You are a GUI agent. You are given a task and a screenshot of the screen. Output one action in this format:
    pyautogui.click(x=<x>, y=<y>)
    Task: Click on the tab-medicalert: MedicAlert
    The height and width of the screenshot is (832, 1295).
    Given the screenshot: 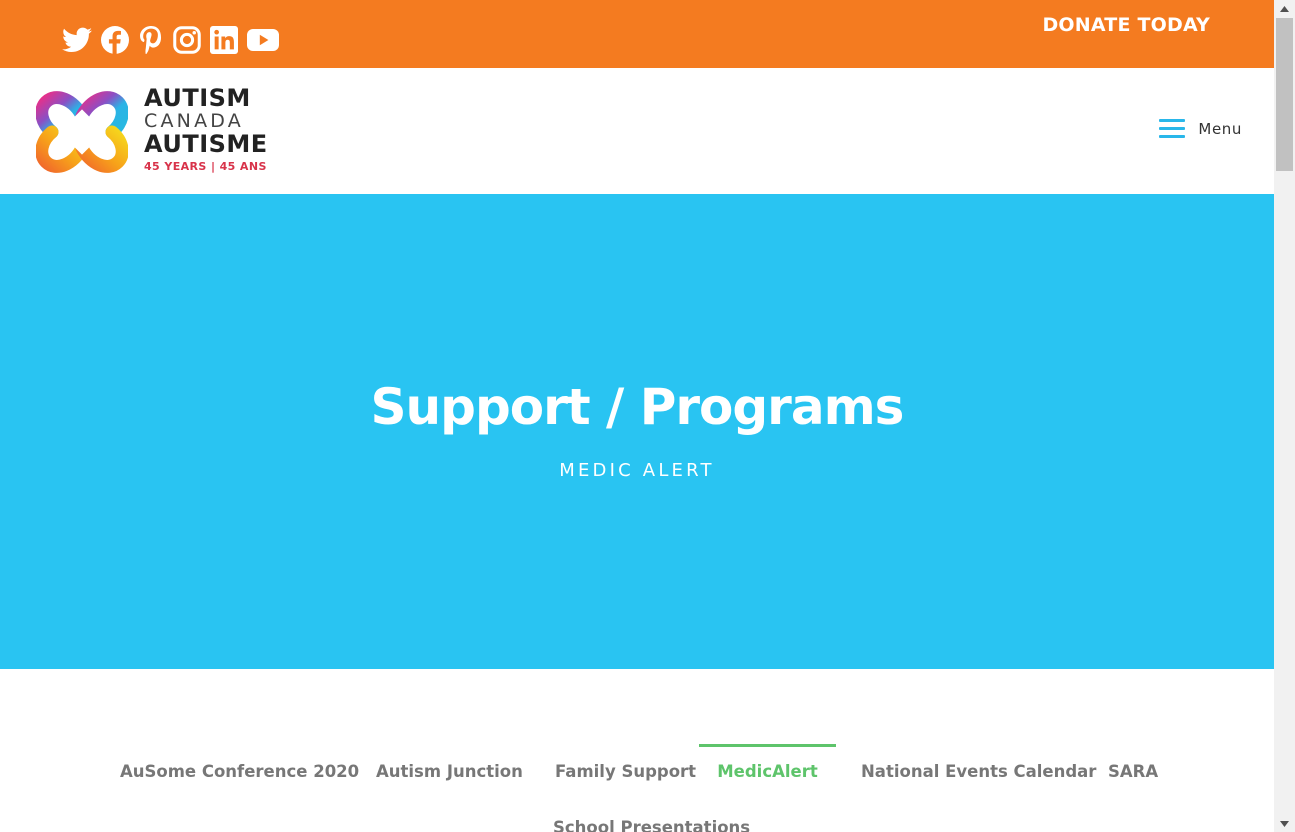 What is the action you would take?
    pyautogui.click(x=767, y=770)
    